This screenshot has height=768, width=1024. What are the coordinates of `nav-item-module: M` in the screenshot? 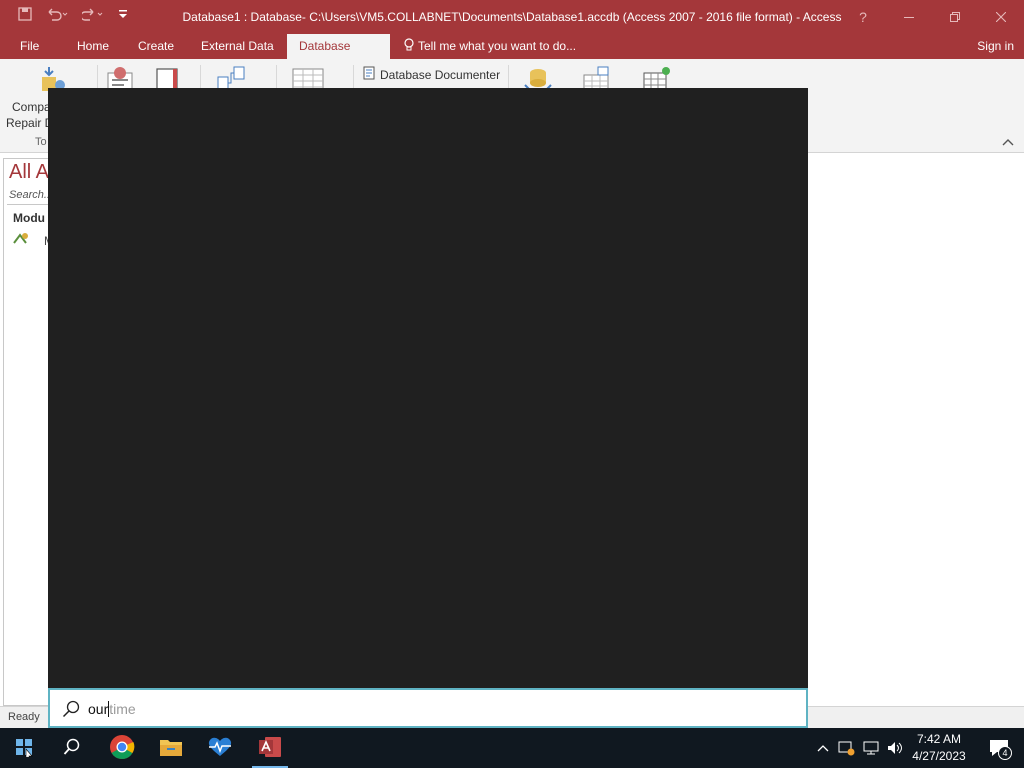 It's located at (30, 240).